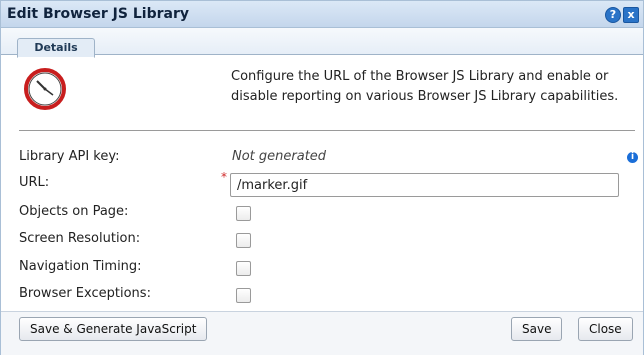 Image resolution: width=644 pixels, height=355 pixels. I want to click on url-label: URL:, so click(34, 182).